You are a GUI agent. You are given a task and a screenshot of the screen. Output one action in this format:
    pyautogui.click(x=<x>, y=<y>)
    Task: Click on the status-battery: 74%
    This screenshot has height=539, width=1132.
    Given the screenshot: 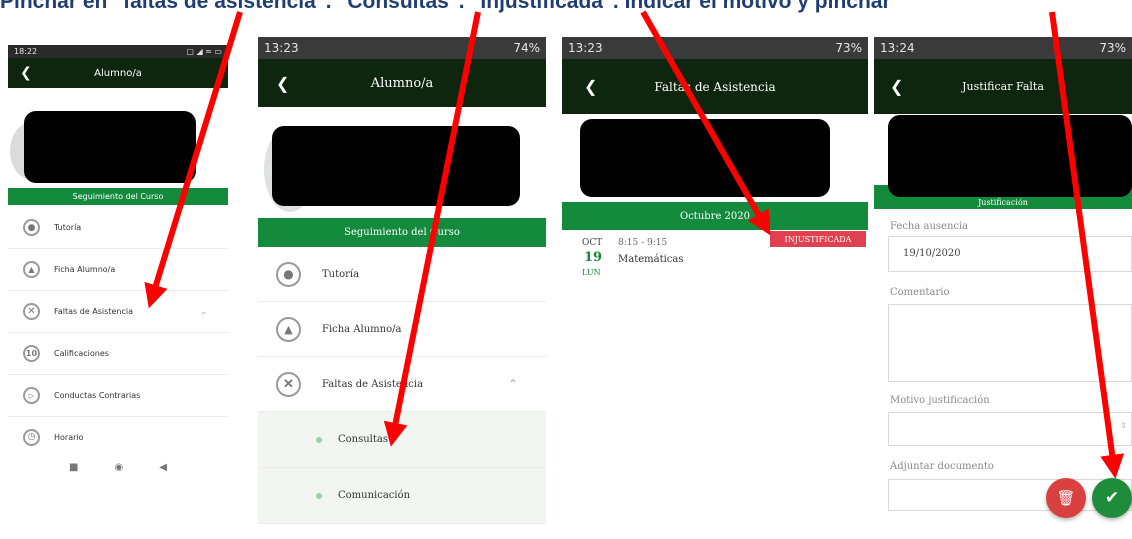 What is the action you would take?
    pyautogui.click(x=526, y=48)
    